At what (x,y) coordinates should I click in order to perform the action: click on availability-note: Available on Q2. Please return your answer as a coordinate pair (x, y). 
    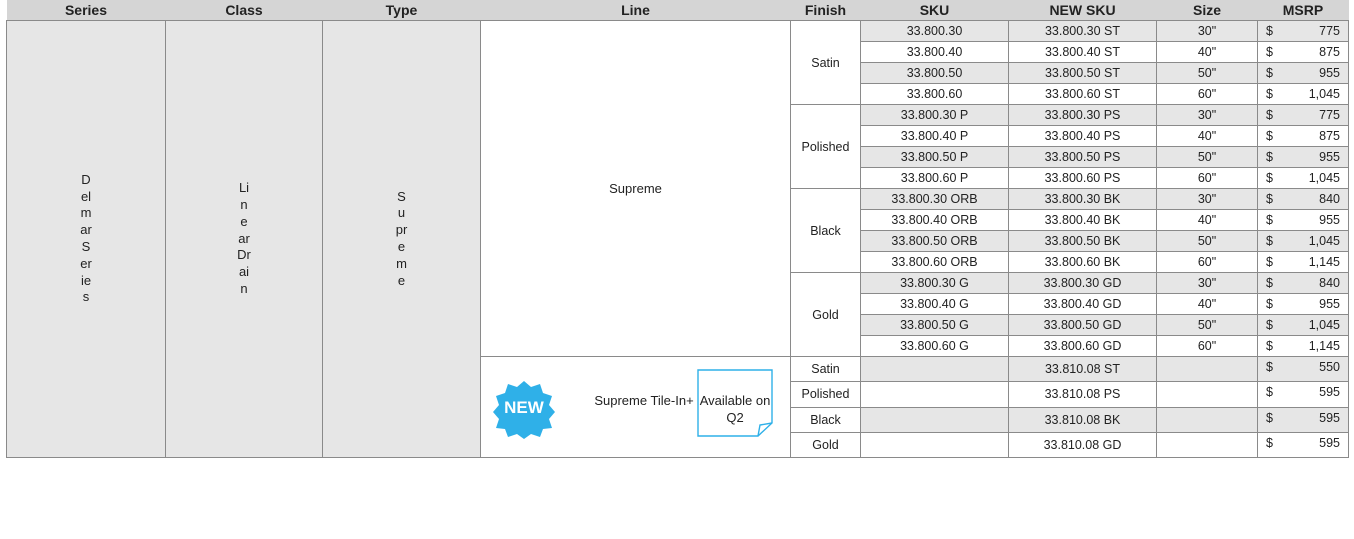
    Looking at the image, I should click on (735, 409).